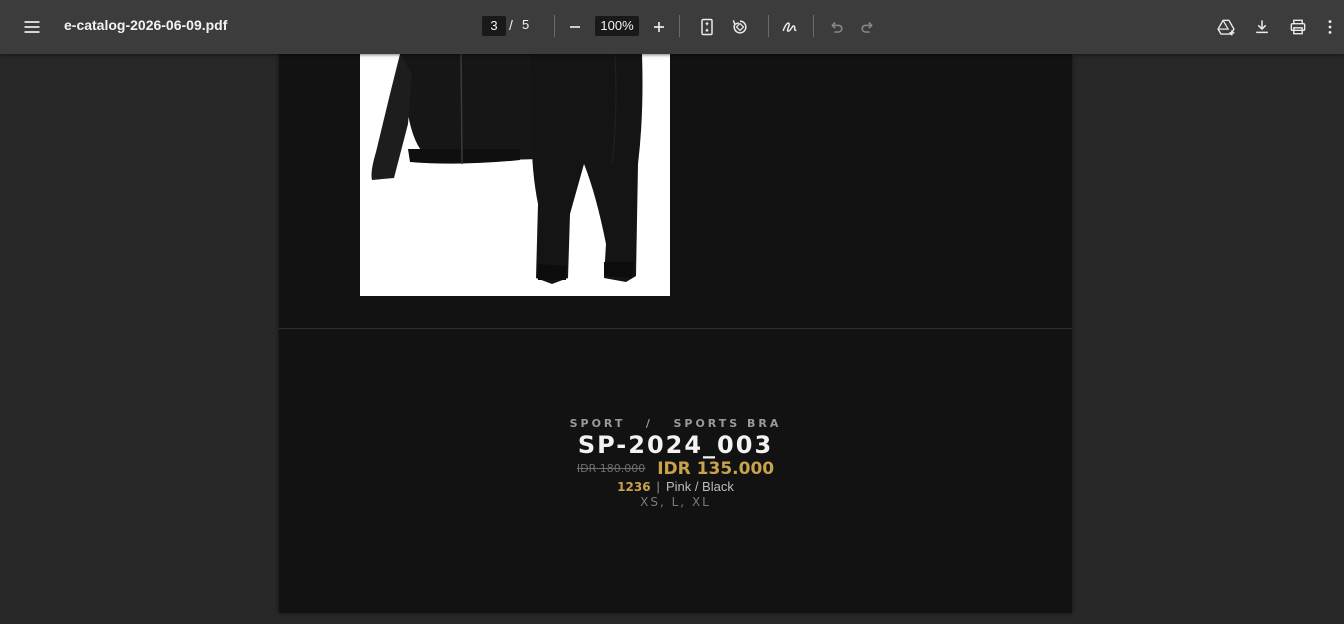 This screenshot has width=1344, height=624. I want to click on rotate-button, so click(740, 27).